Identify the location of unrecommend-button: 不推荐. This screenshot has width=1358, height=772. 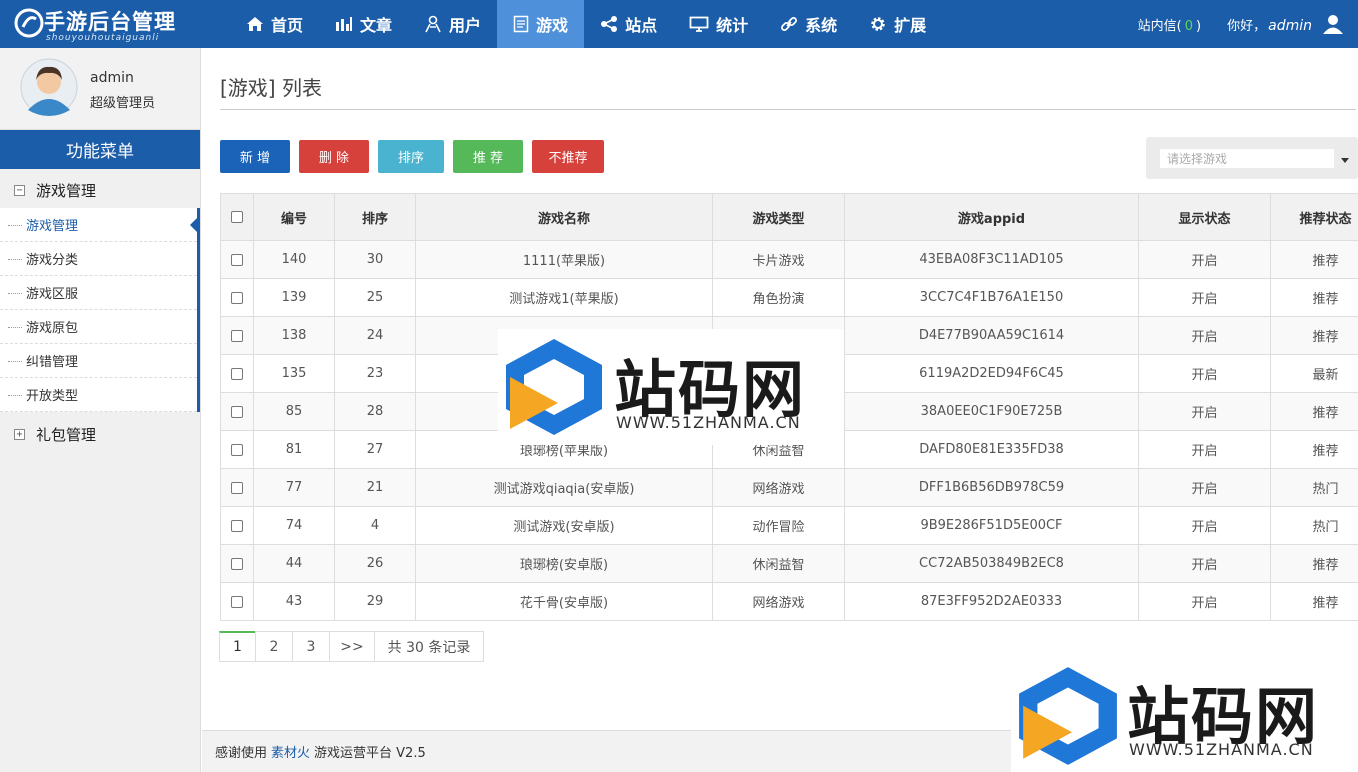
(568, 156).